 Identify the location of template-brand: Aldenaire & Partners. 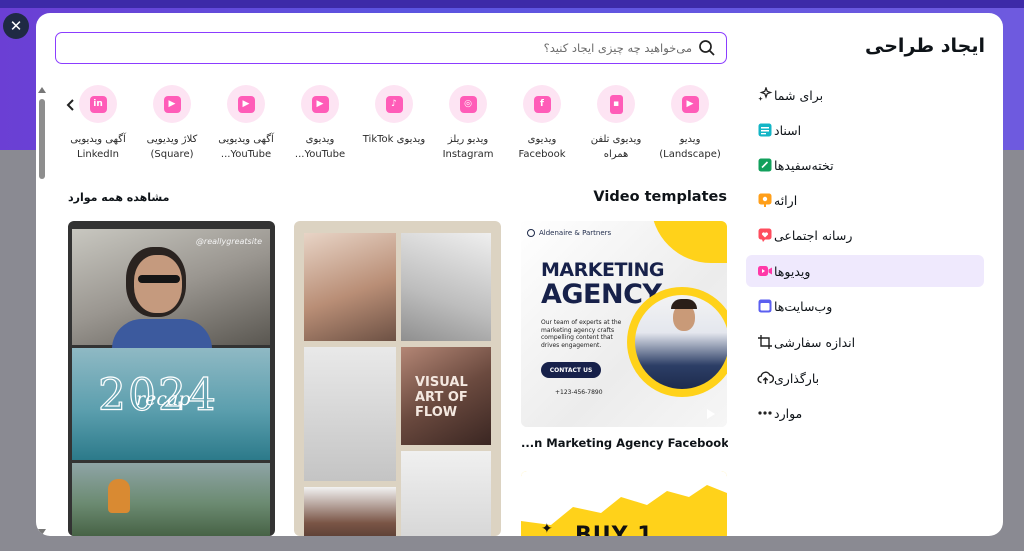
(575, 233).